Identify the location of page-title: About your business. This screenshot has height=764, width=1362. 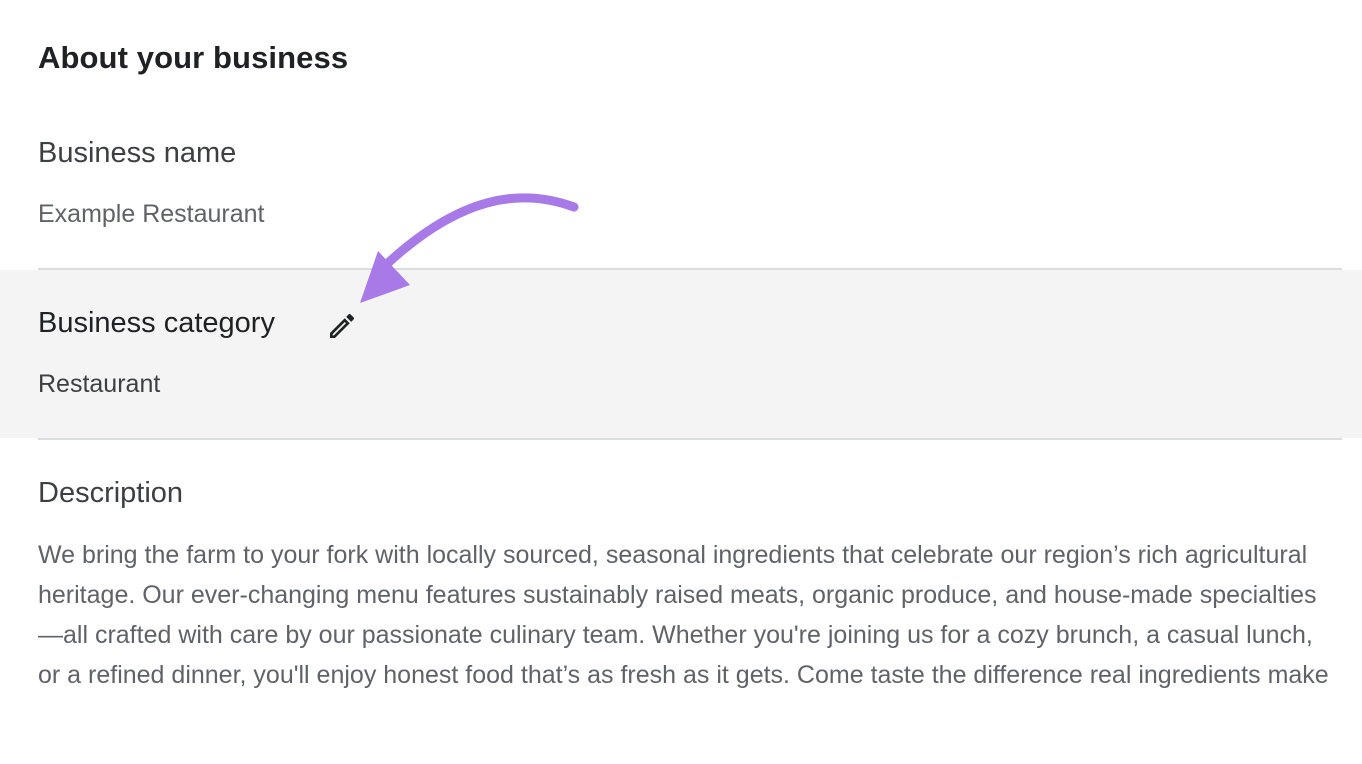
(193, 57).